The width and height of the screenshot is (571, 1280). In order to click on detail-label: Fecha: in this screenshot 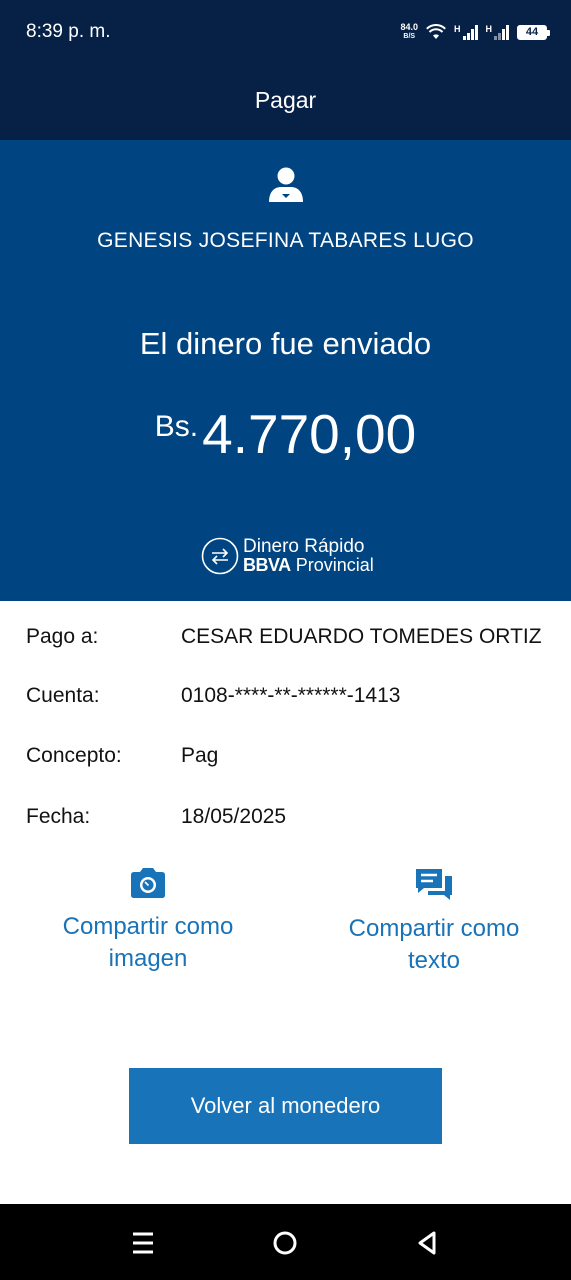, I will do `click(58, 816)`.